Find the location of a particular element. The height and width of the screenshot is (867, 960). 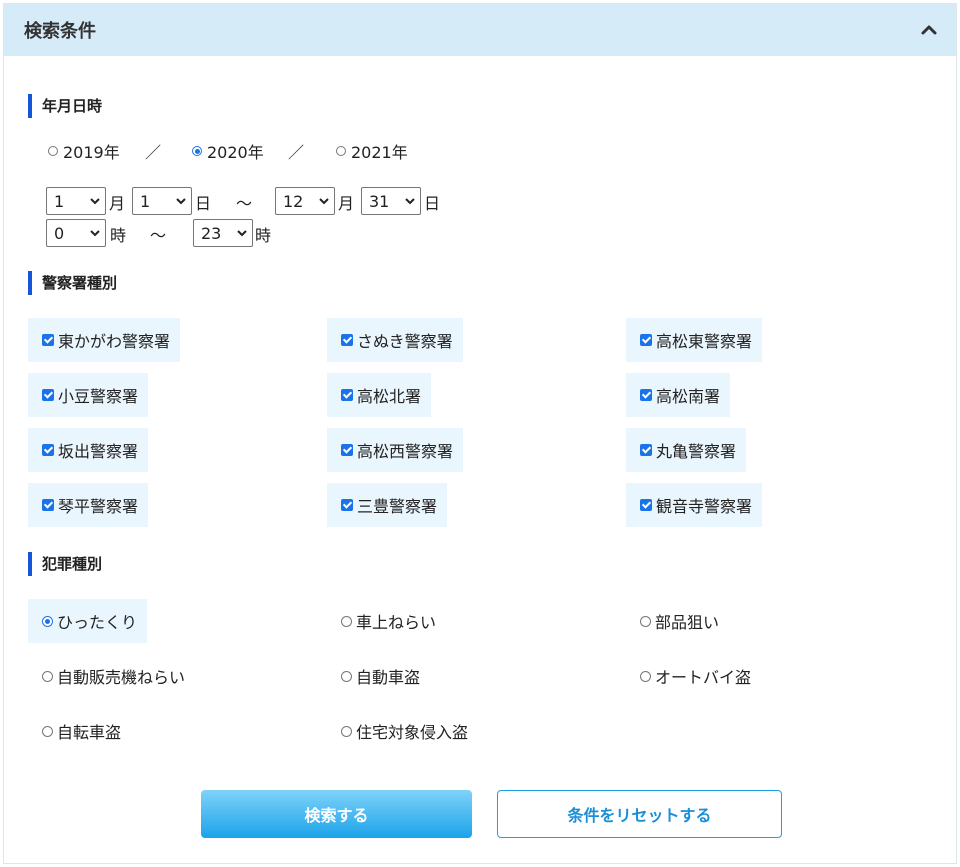

station-checkbox-shodo: 小豆警察署 is located at coordinates (88, 395).